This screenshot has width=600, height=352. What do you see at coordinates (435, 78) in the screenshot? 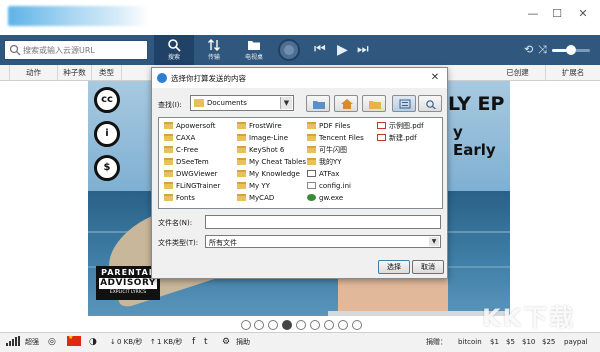
I see `dialog-close-icon: ✕` at bounding box center [435, 78].